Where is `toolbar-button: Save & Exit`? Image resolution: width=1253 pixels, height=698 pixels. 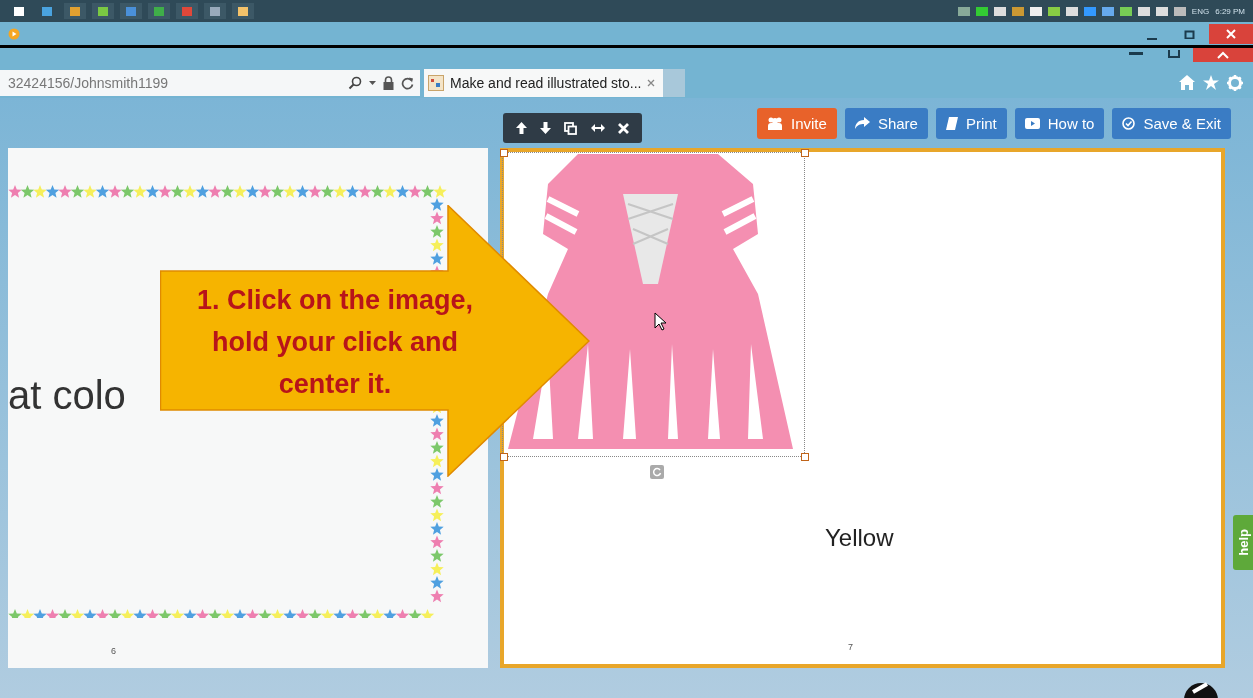
toolbar-button: Save & Exit is located at coordinates (1171, 123).